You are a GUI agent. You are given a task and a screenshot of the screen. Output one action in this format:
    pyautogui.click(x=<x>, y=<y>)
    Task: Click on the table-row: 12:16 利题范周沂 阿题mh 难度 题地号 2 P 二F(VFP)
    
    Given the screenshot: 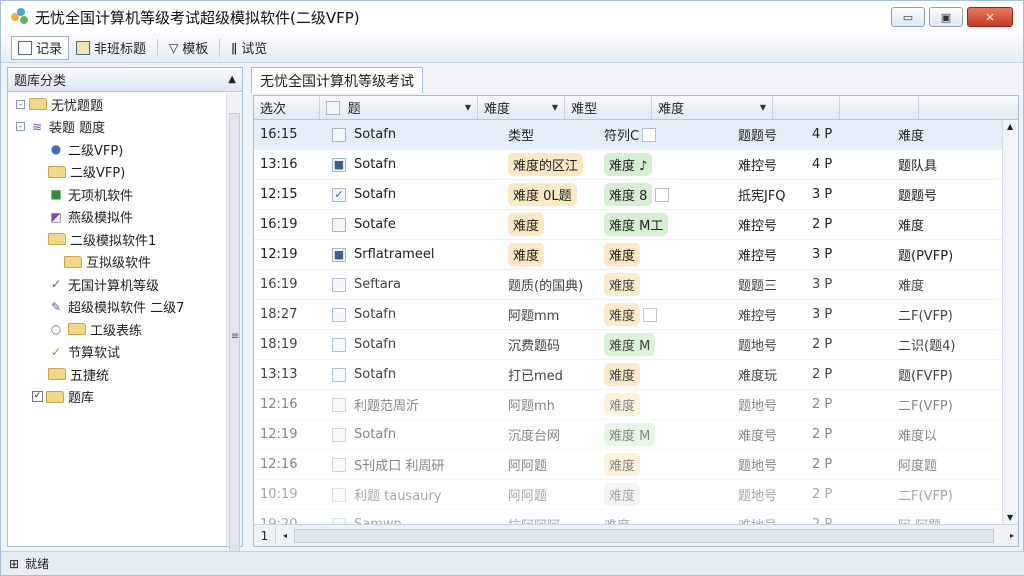 What is the action you would take?
    pyautogui.click(x=636, y=405)
    